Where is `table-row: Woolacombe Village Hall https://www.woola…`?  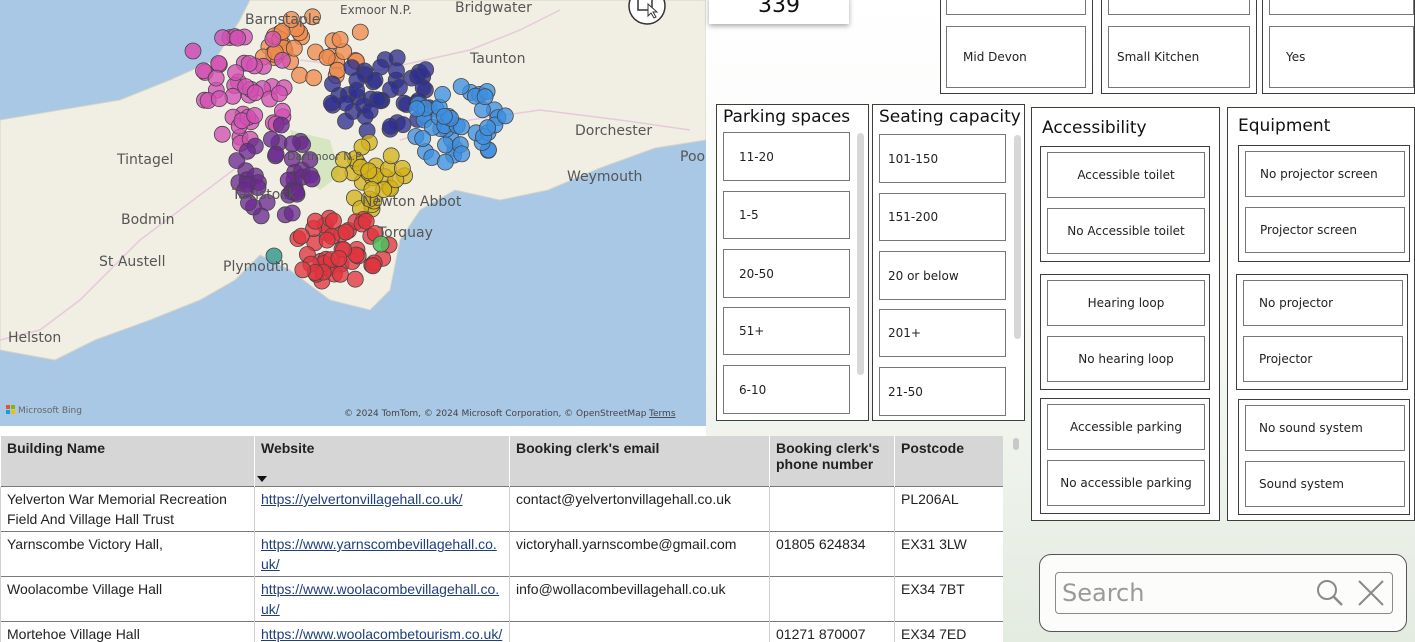
table-row: Woolacombe Village Hall https://www.woola… is located at coordinates (501, 599).